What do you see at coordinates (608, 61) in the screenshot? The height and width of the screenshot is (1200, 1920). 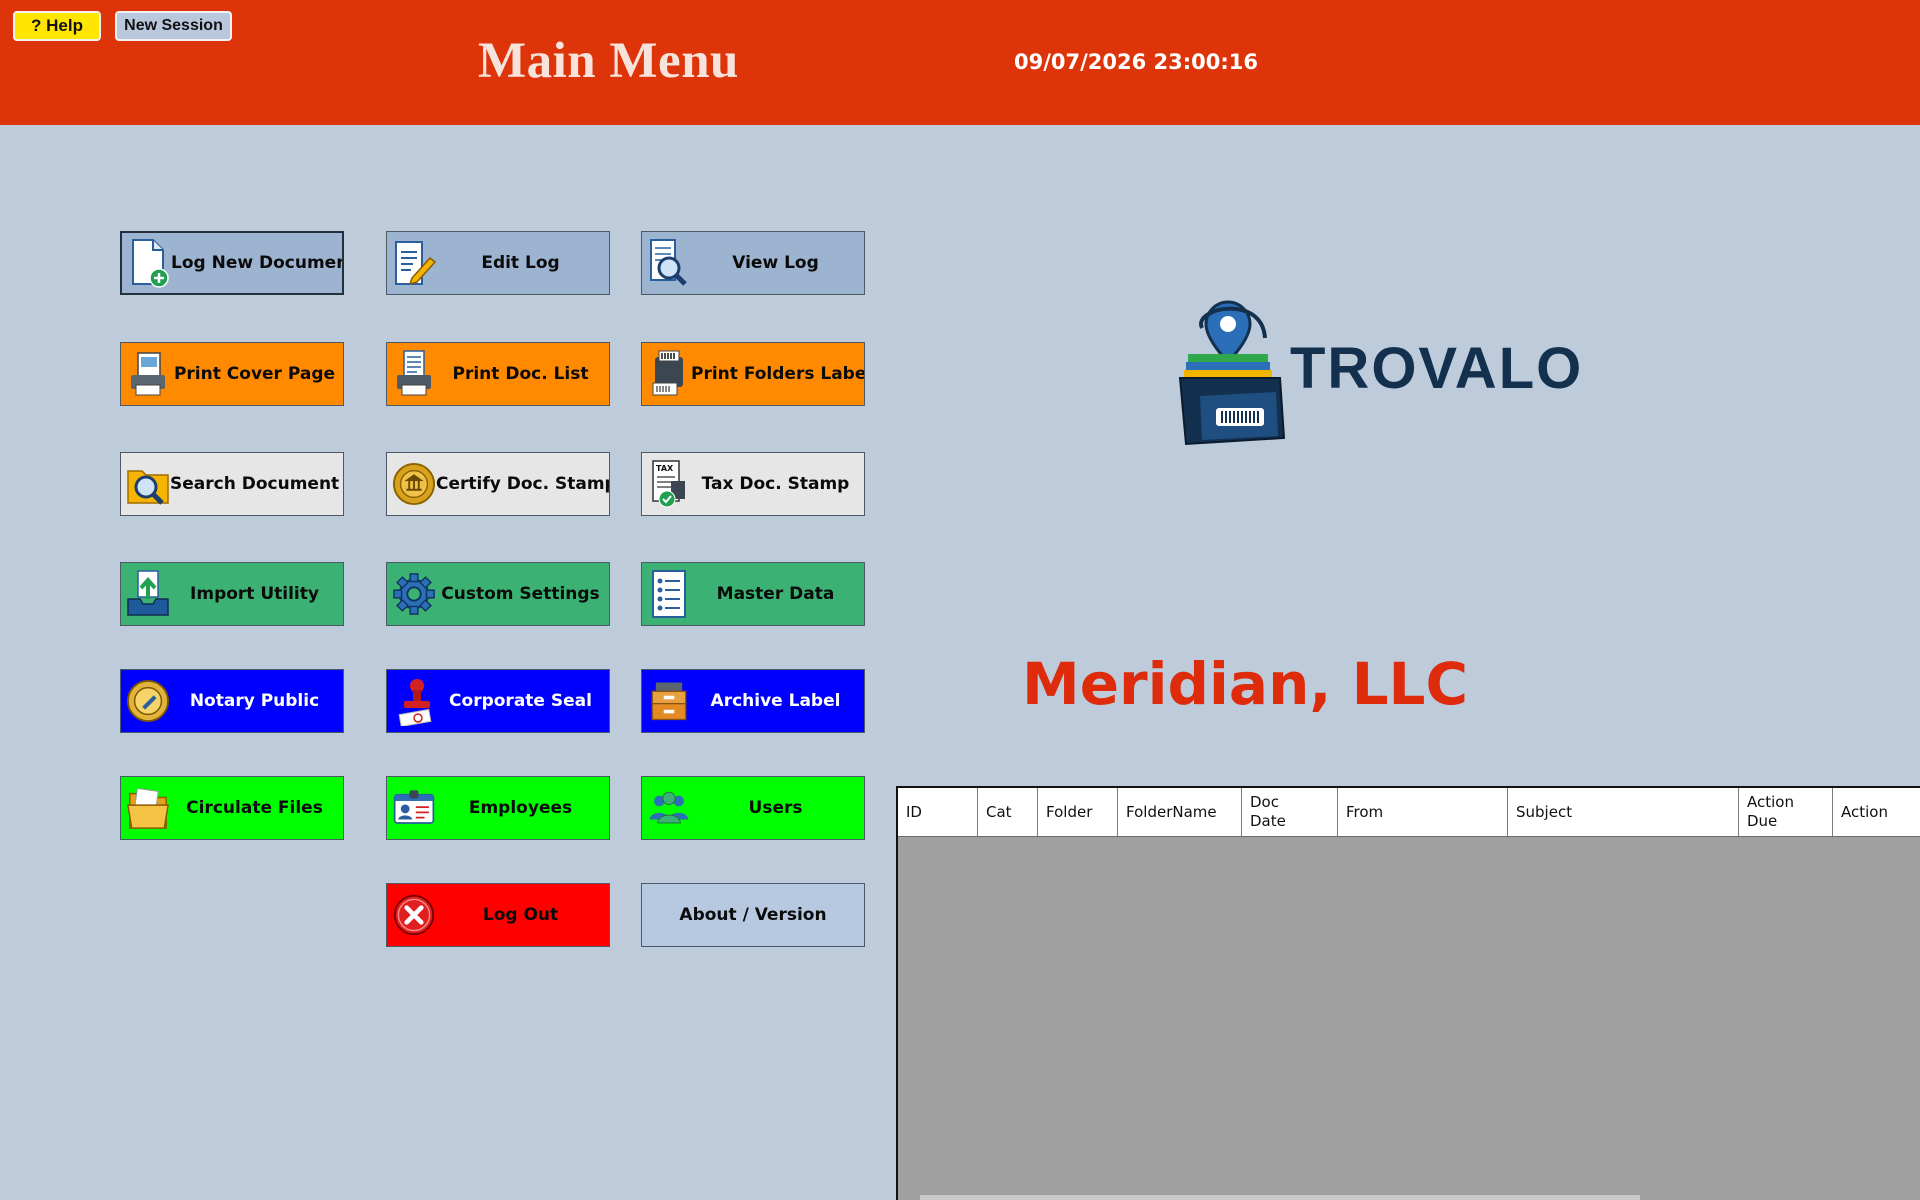 I see `page-title: Main Menu` at bounding box center [608, 61].